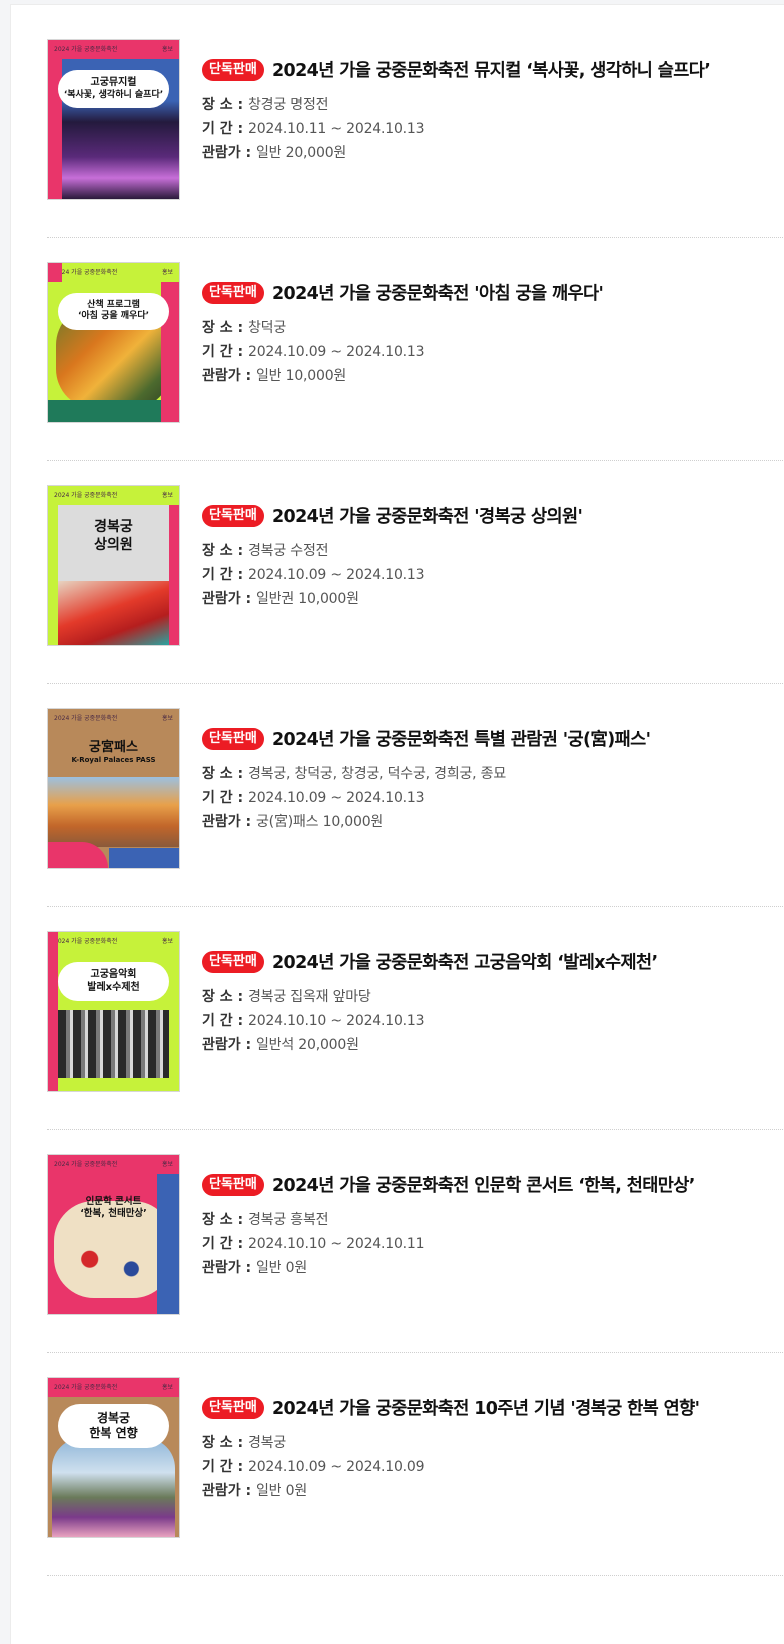  What do you see at coordinates (280, 1045) in the screenshot?
I see `event-price: 관람가 : 일반석 20,000원` at bounding box center [280, 1045].